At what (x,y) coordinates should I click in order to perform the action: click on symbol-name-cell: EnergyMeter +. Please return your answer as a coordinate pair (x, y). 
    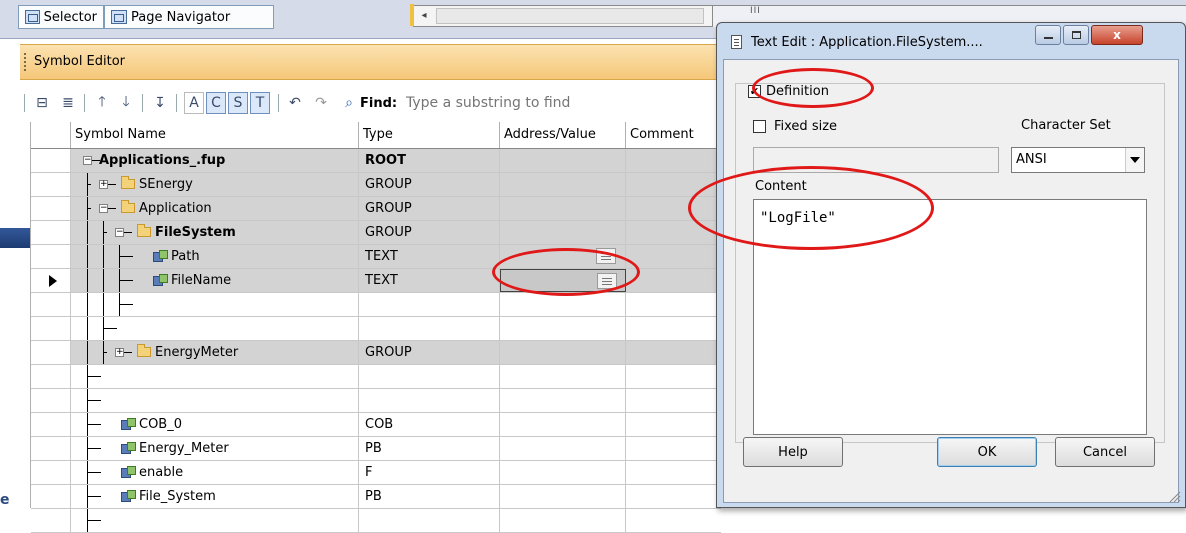
    Looking at the image, I should click on (215, 352).